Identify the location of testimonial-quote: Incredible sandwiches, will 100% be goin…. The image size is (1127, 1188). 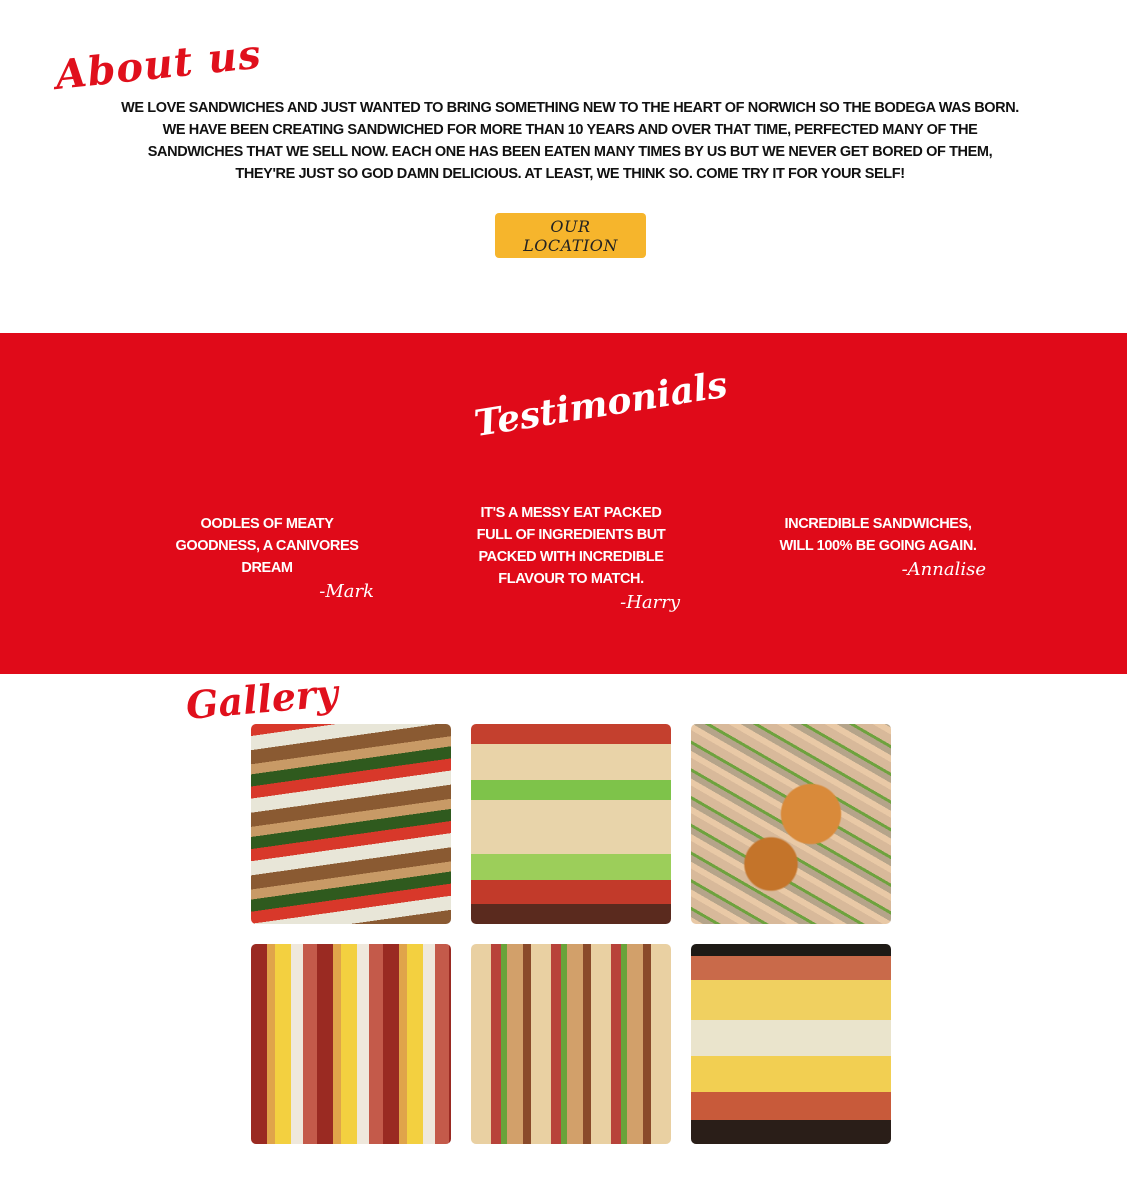
(878, 535).